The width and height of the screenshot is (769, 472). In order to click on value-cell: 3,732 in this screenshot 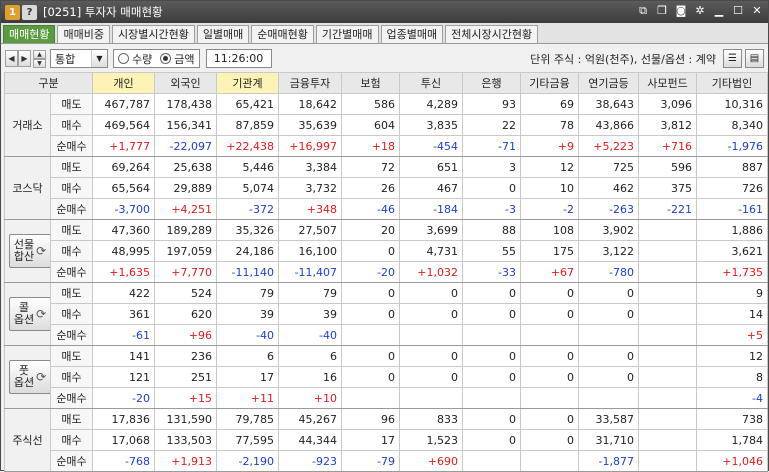, I will do `click(310, 188)`.